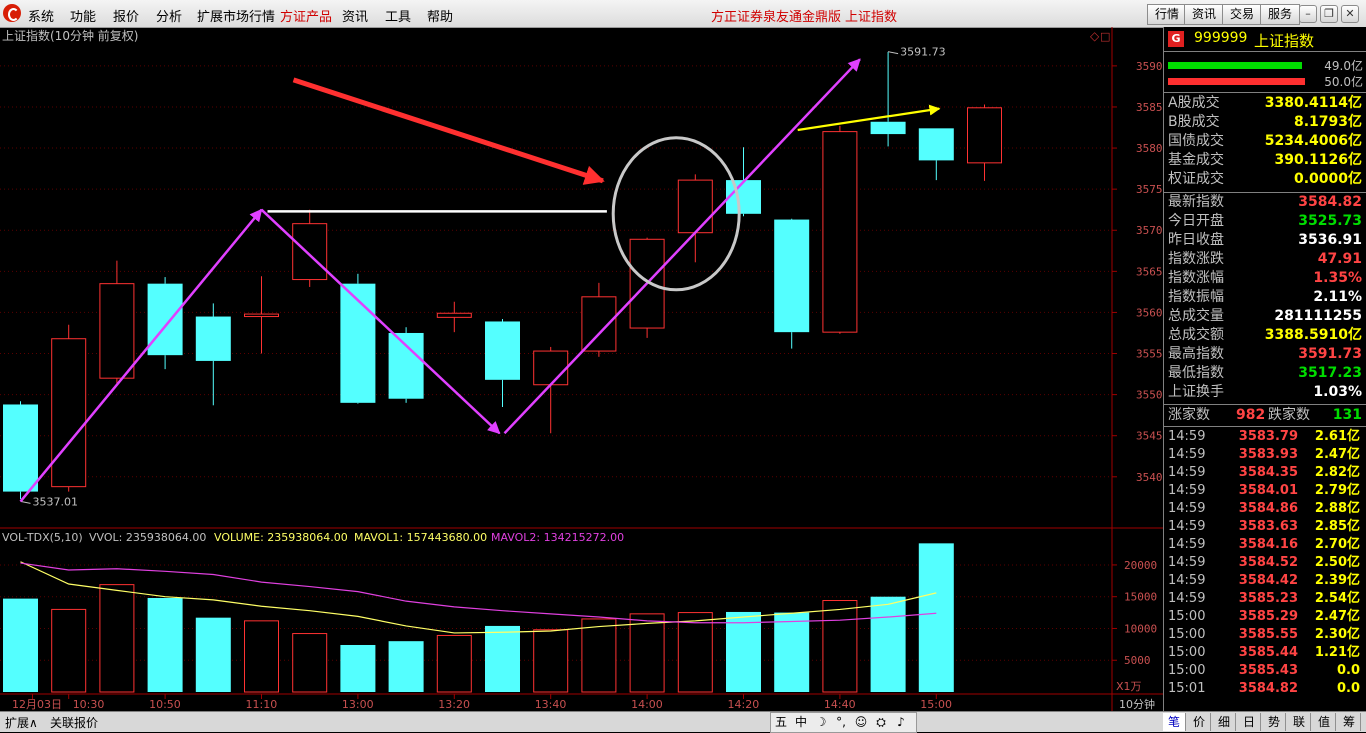 The height and width of the screenshot is (733, 1366). Describe the element at coordinates (1265, 473) in the screenshot. I see `tick-row: 14:59 3584.35 2.82亿` at that location.